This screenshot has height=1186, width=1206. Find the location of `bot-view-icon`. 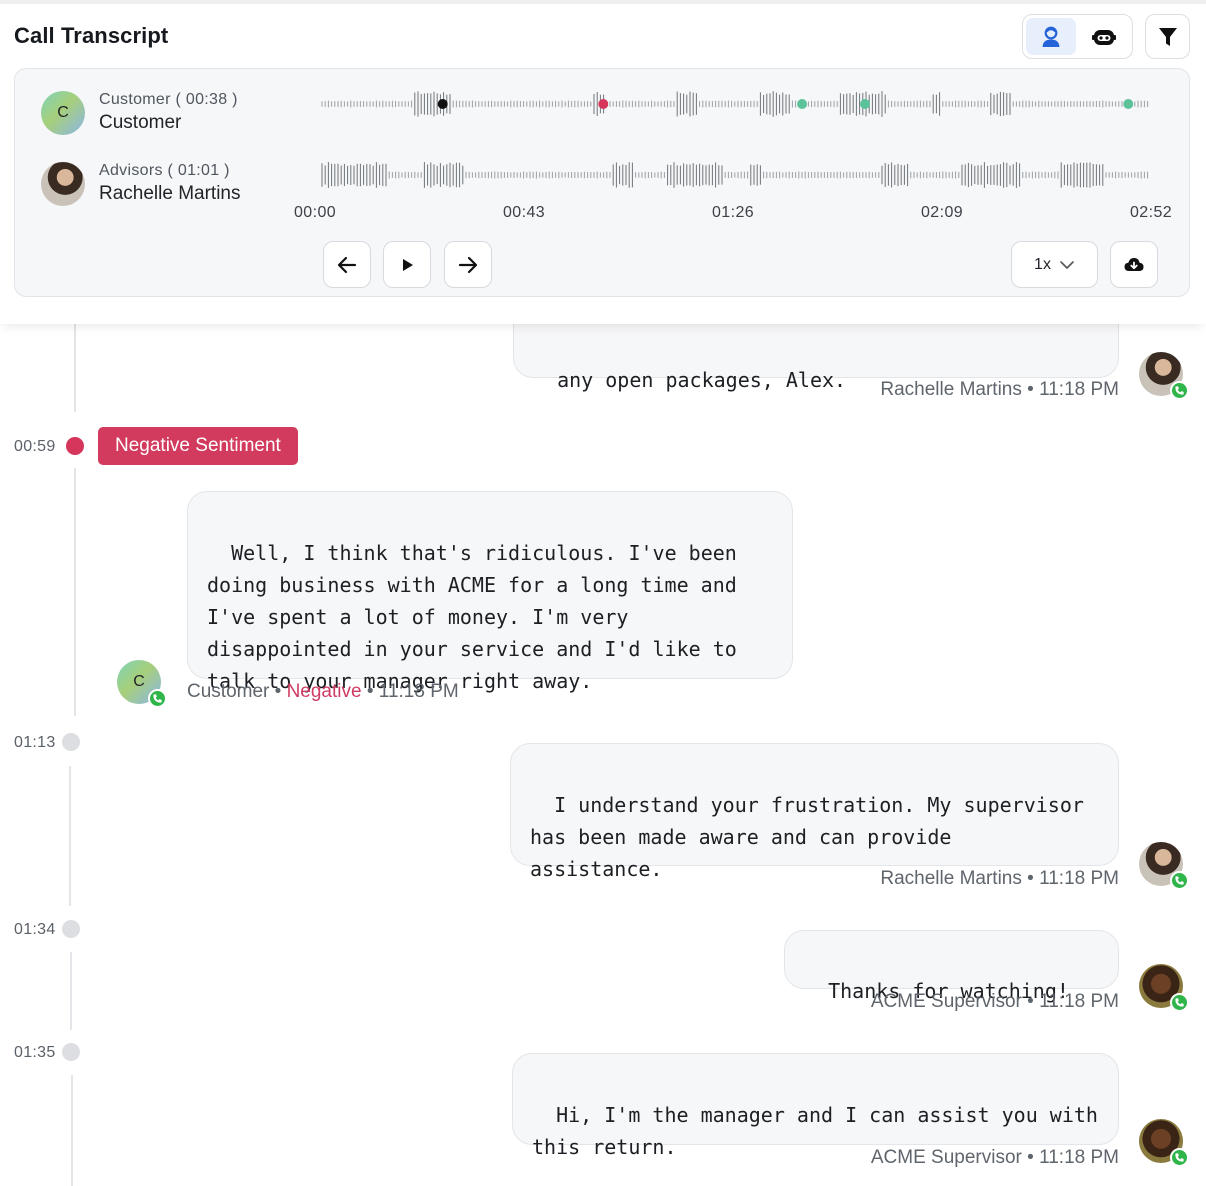

bot-view-icon is located at coordinates (1104, 37).